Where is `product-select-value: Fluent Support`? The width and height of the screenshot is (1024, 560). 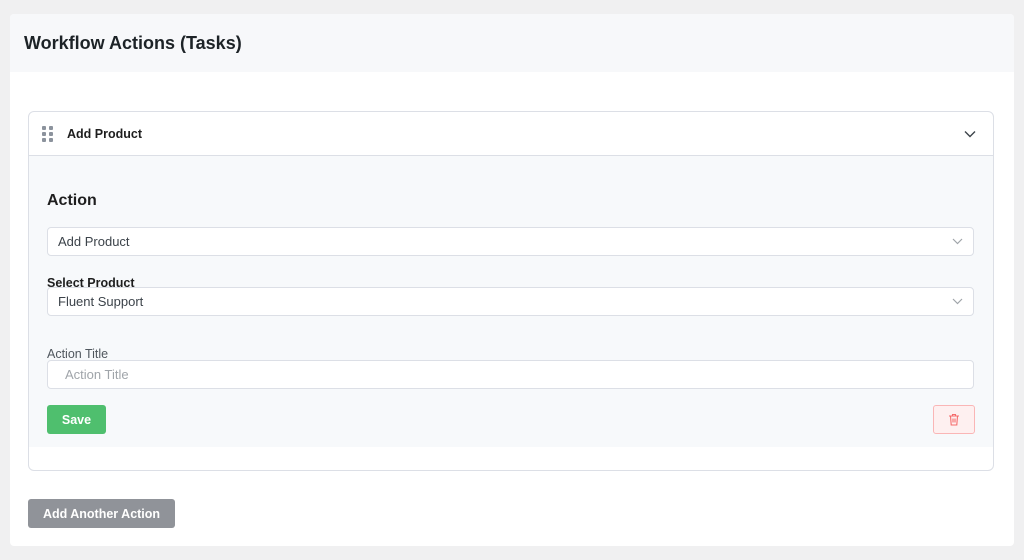 product-select-value: Fluent Support is located at coordinates (101, 301).